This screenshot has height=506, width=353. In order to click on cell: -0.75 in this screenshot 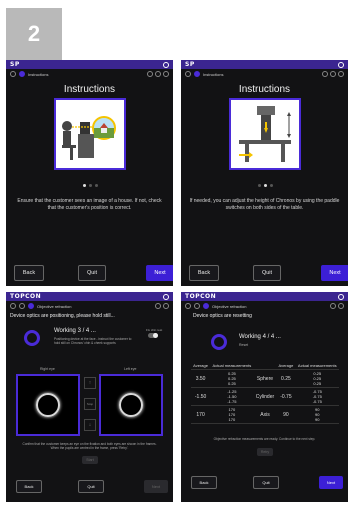, I will do `click(317, 401)`.